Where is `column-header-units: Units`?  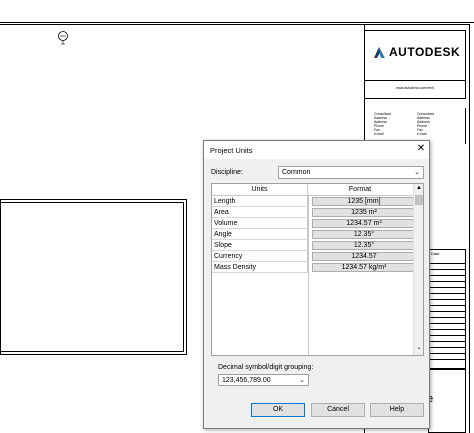
column-header-units: Units is located at coordinates (260, 190).